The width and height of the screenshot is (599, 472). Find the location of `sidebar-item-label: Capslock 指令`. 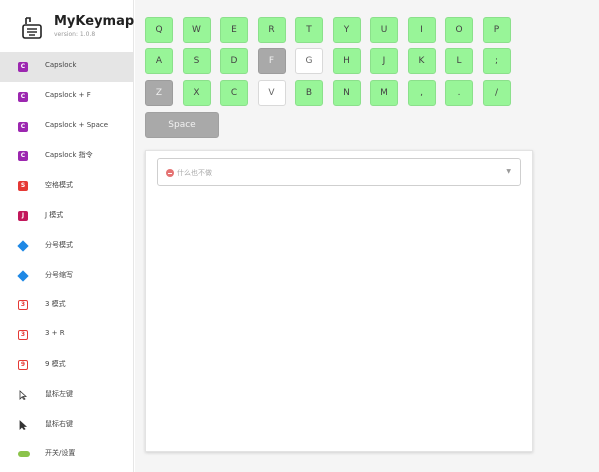

sidebar-item-label: Capslock 指令 is located at coordinates (69, 155).